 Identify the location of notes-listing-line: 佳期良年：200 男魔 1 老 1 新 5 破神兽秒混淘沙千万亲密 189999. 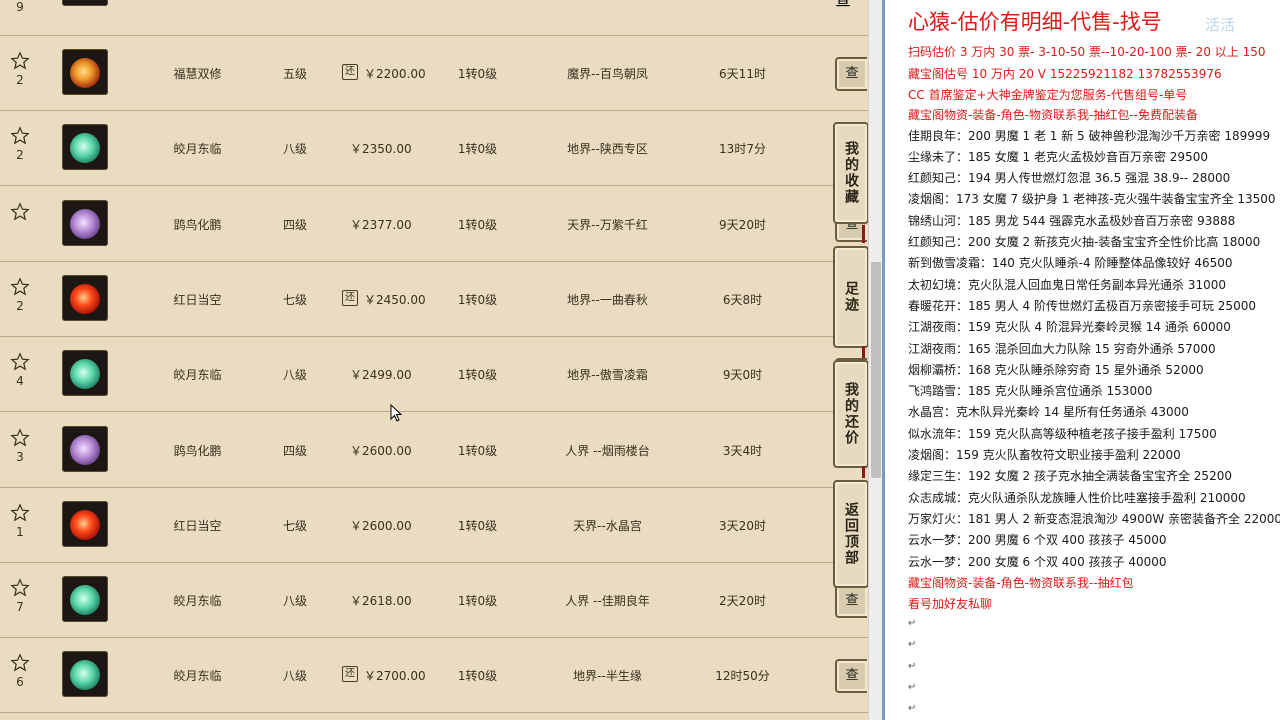
(1089, 135).